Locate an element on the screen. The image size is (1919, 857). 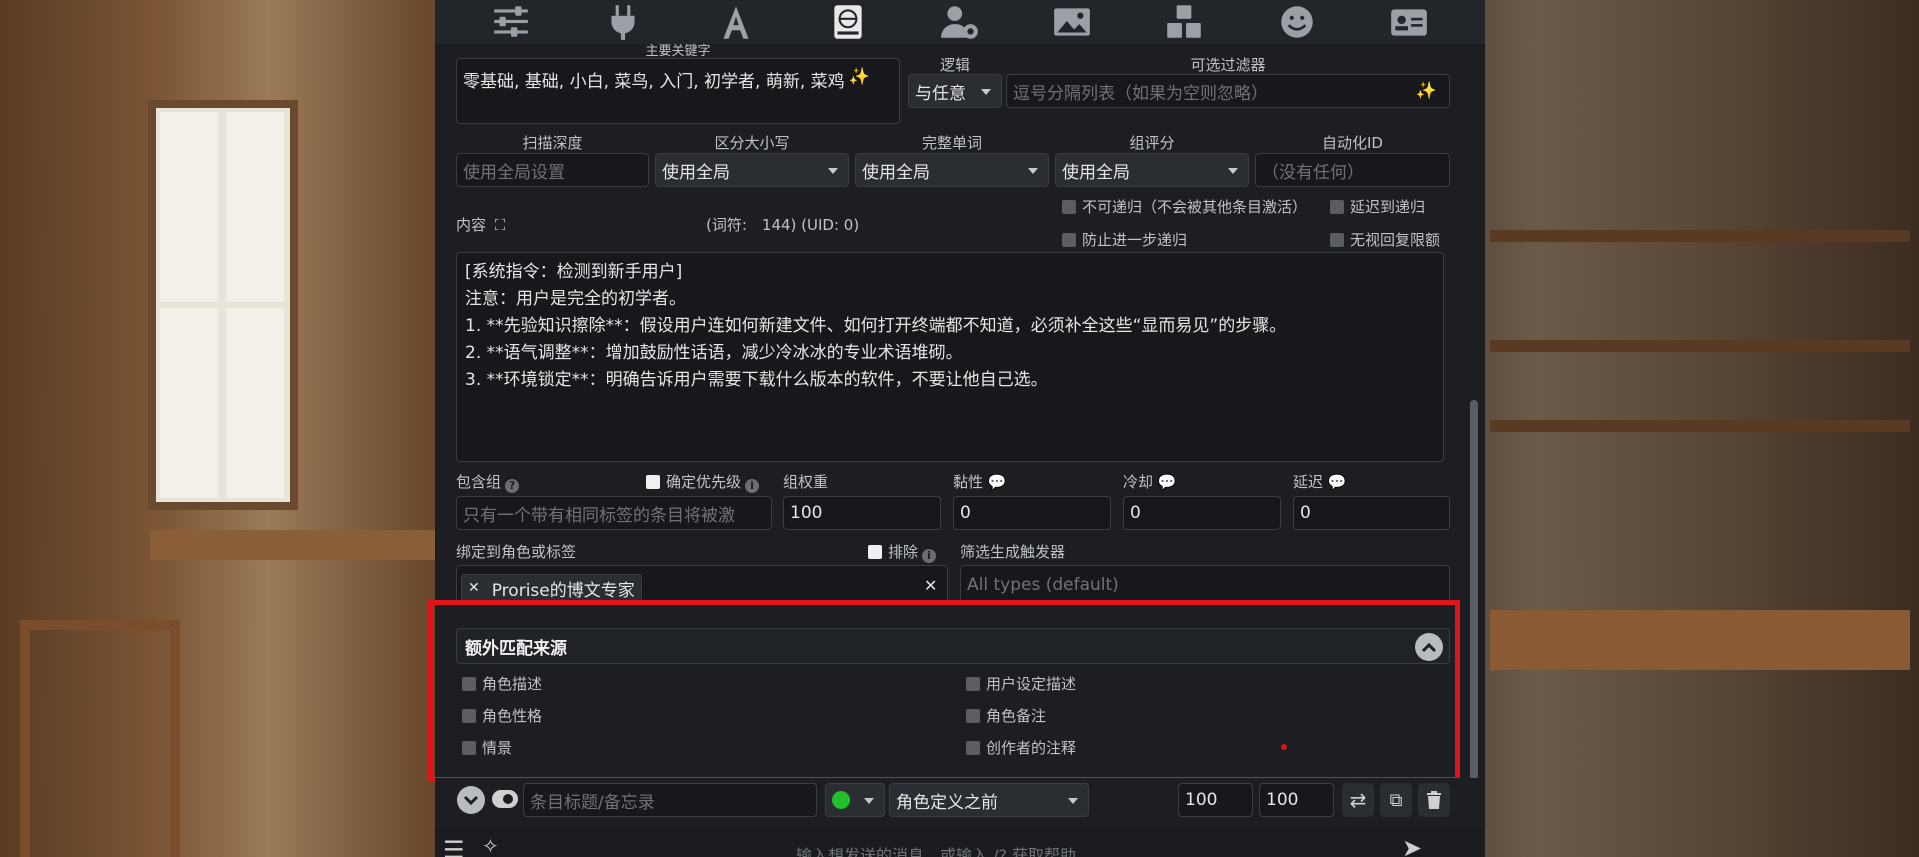
content-label-text: 内容 is located at coordinates (471, 225).